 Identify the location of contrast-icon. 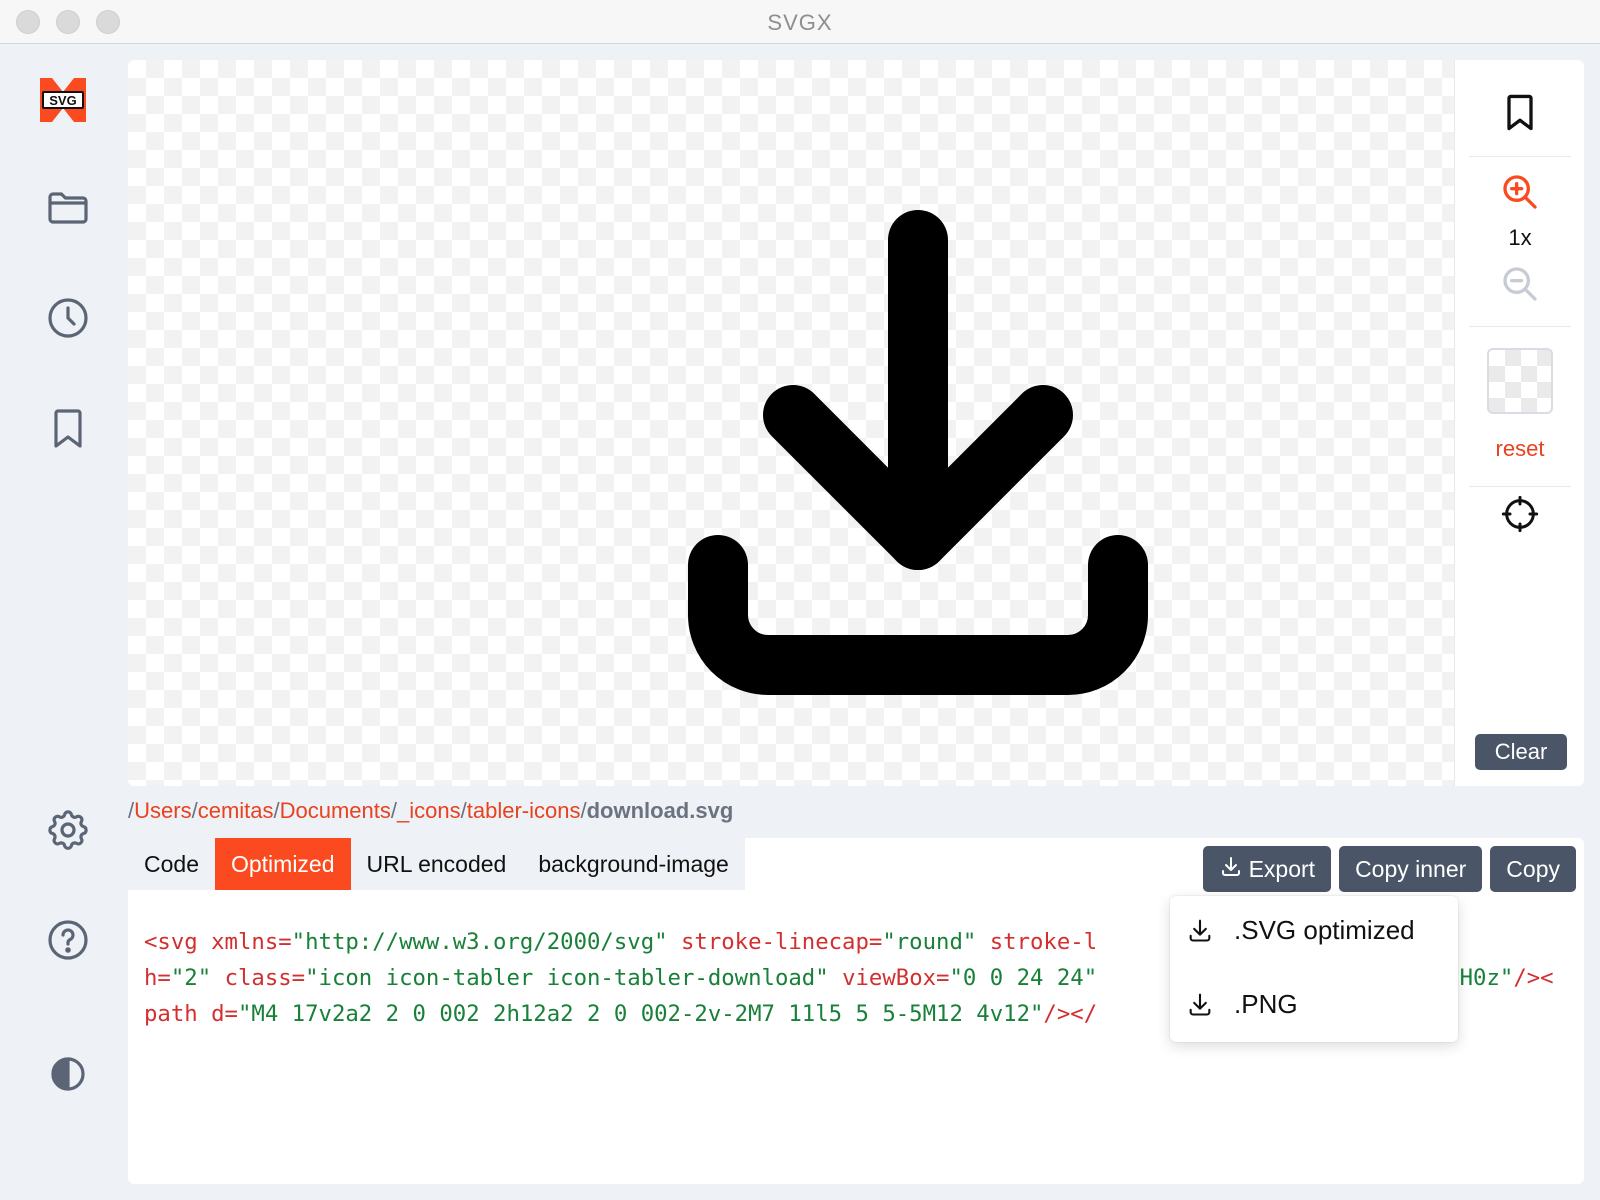
(68, 1076).